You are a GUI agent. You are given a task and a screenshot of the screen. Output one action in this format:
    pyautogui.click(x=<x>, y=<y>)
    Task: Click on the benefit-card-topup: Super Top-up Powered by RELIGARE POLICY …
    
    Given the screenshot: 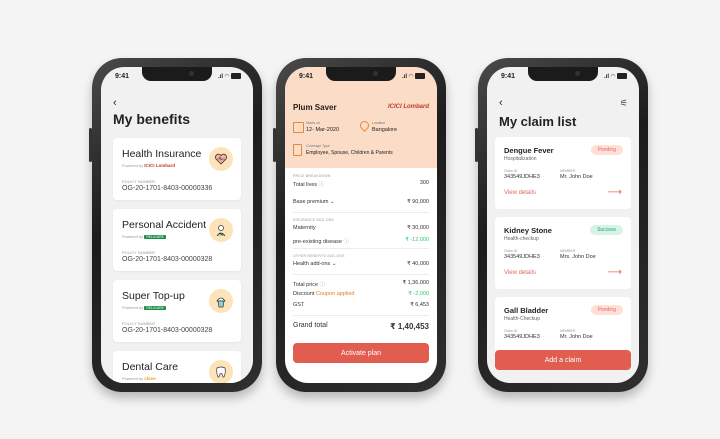 What is the action you would take?
    pyautogui.click(x=177, y=311)
    